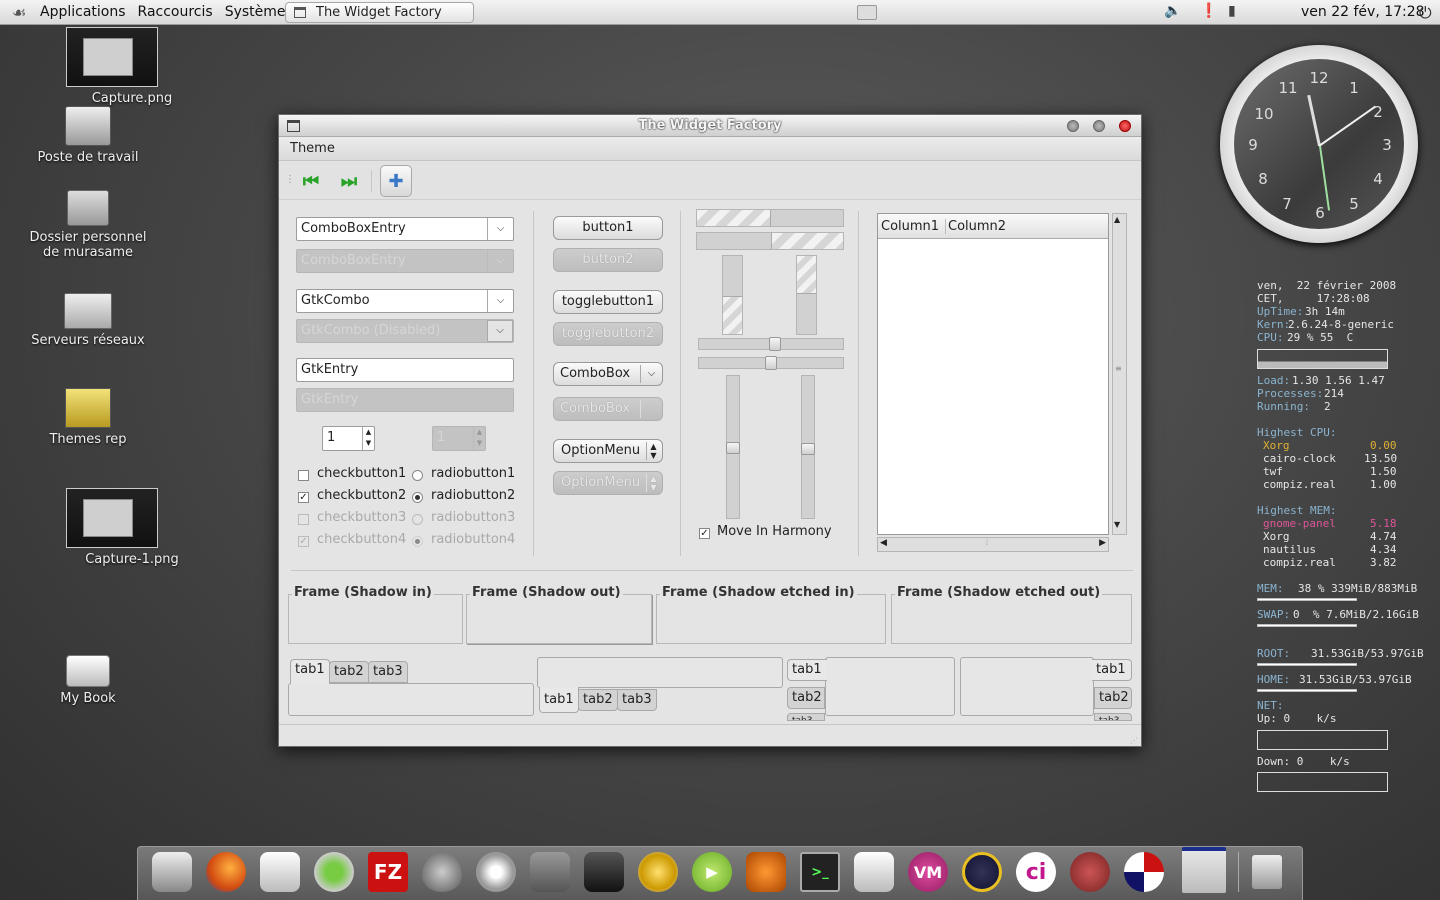  Describe the element at coordinates (405, 229) in the screenshot. I see `combobox-entry: ComboBoxEntry ⌵` at that location.